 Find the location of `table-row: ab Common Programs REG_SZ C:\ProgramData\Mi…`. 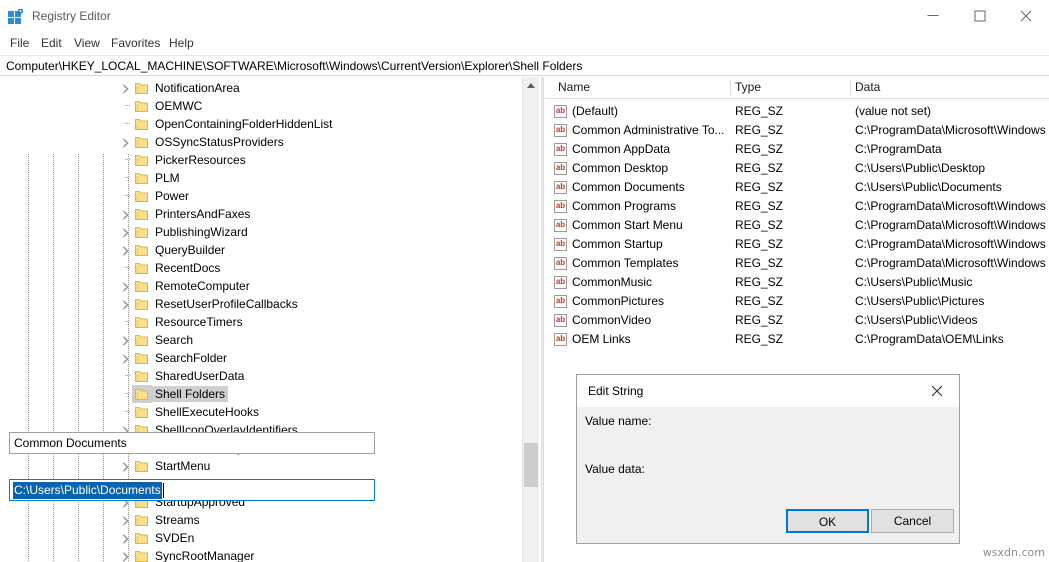

table-row: ab Common Programs REG_SZ C:\ProgramData\Mi… is located at coordinates (797, 206).